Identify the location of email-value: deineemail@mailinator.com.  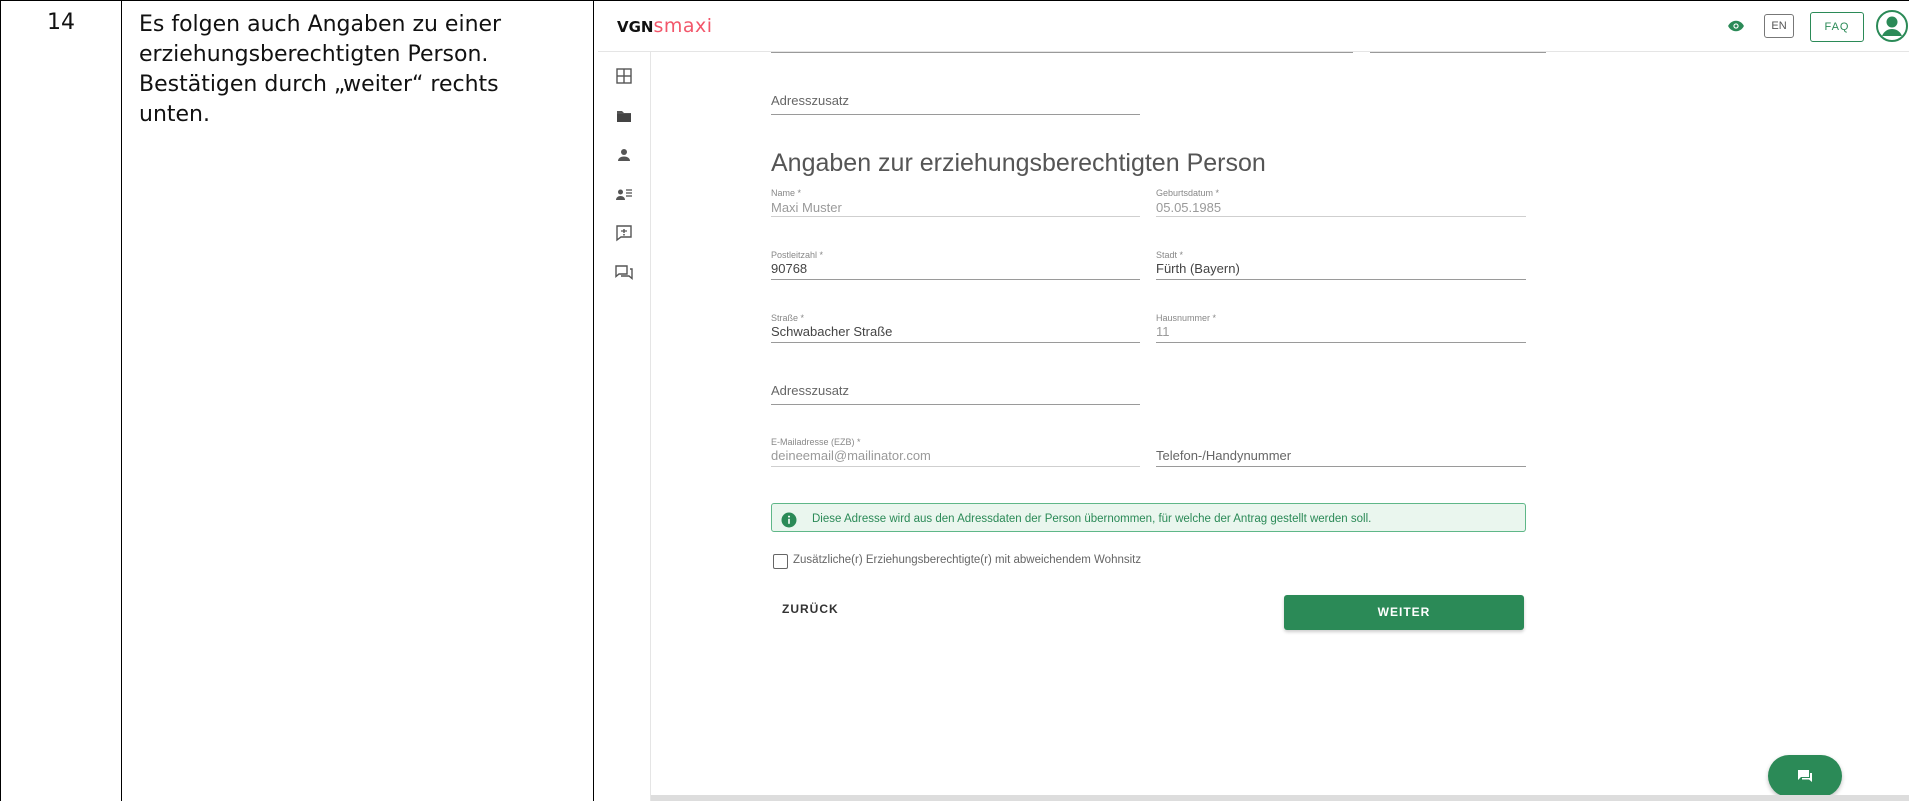
(851, 455).